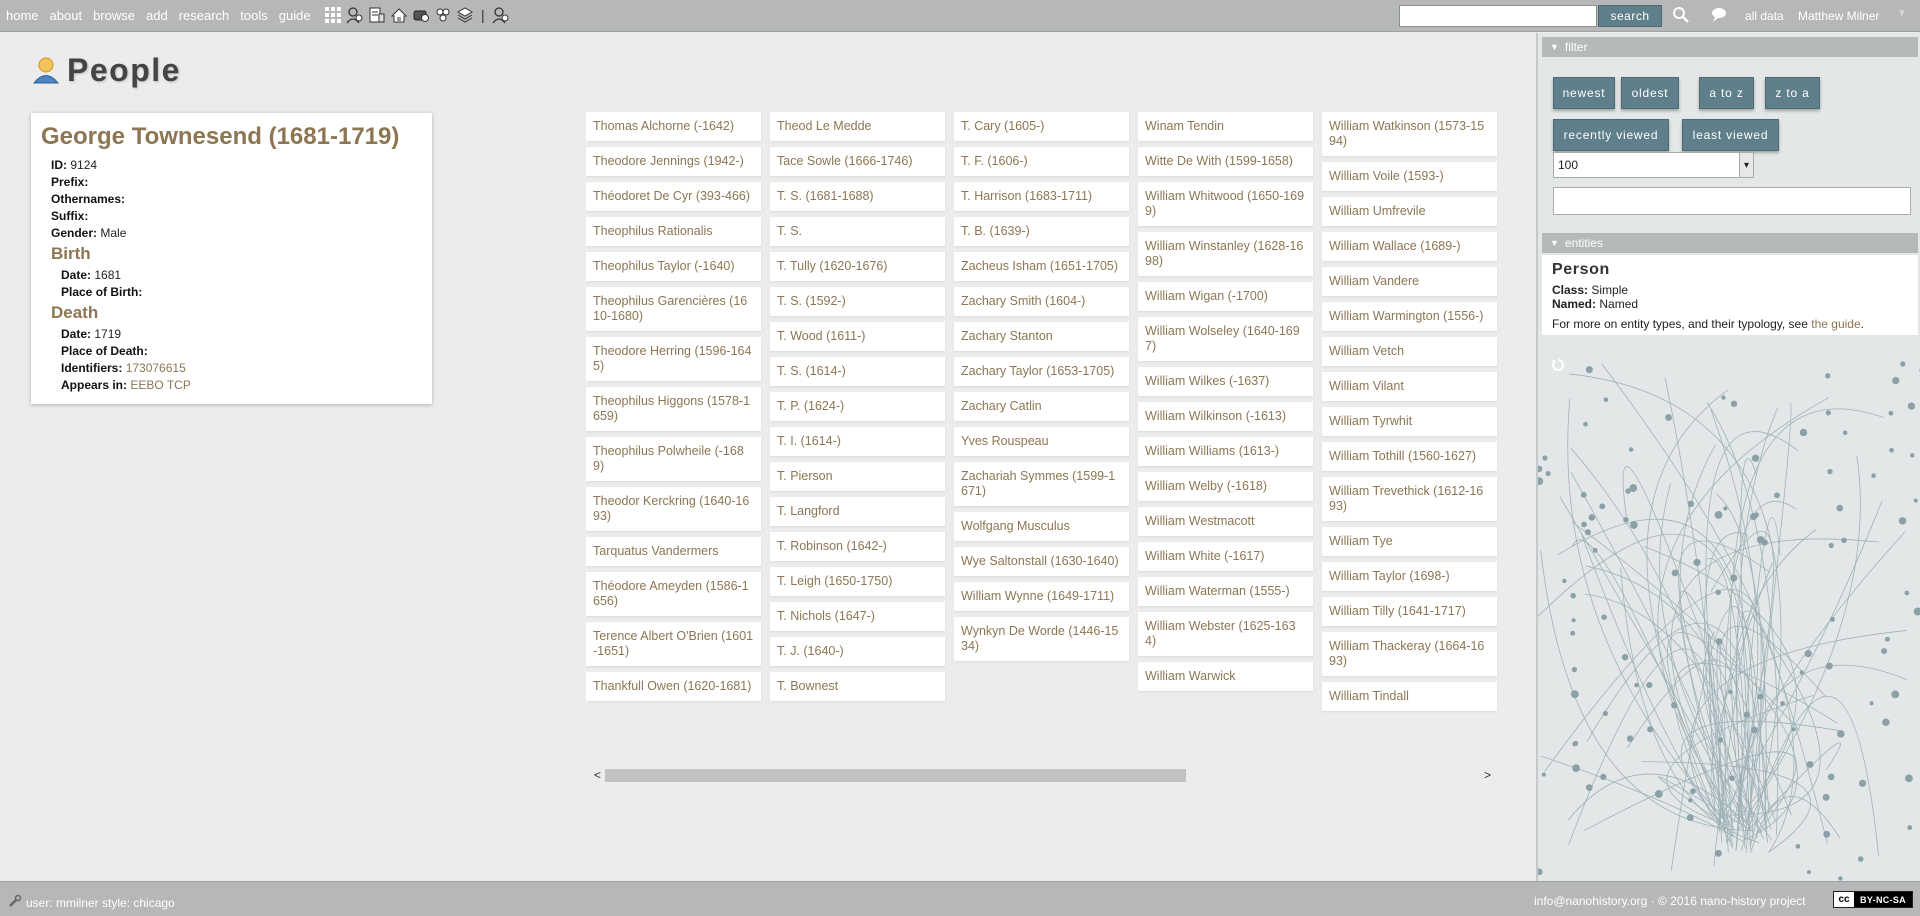  I want to click on magnifier-icon, so click(1681, 16).